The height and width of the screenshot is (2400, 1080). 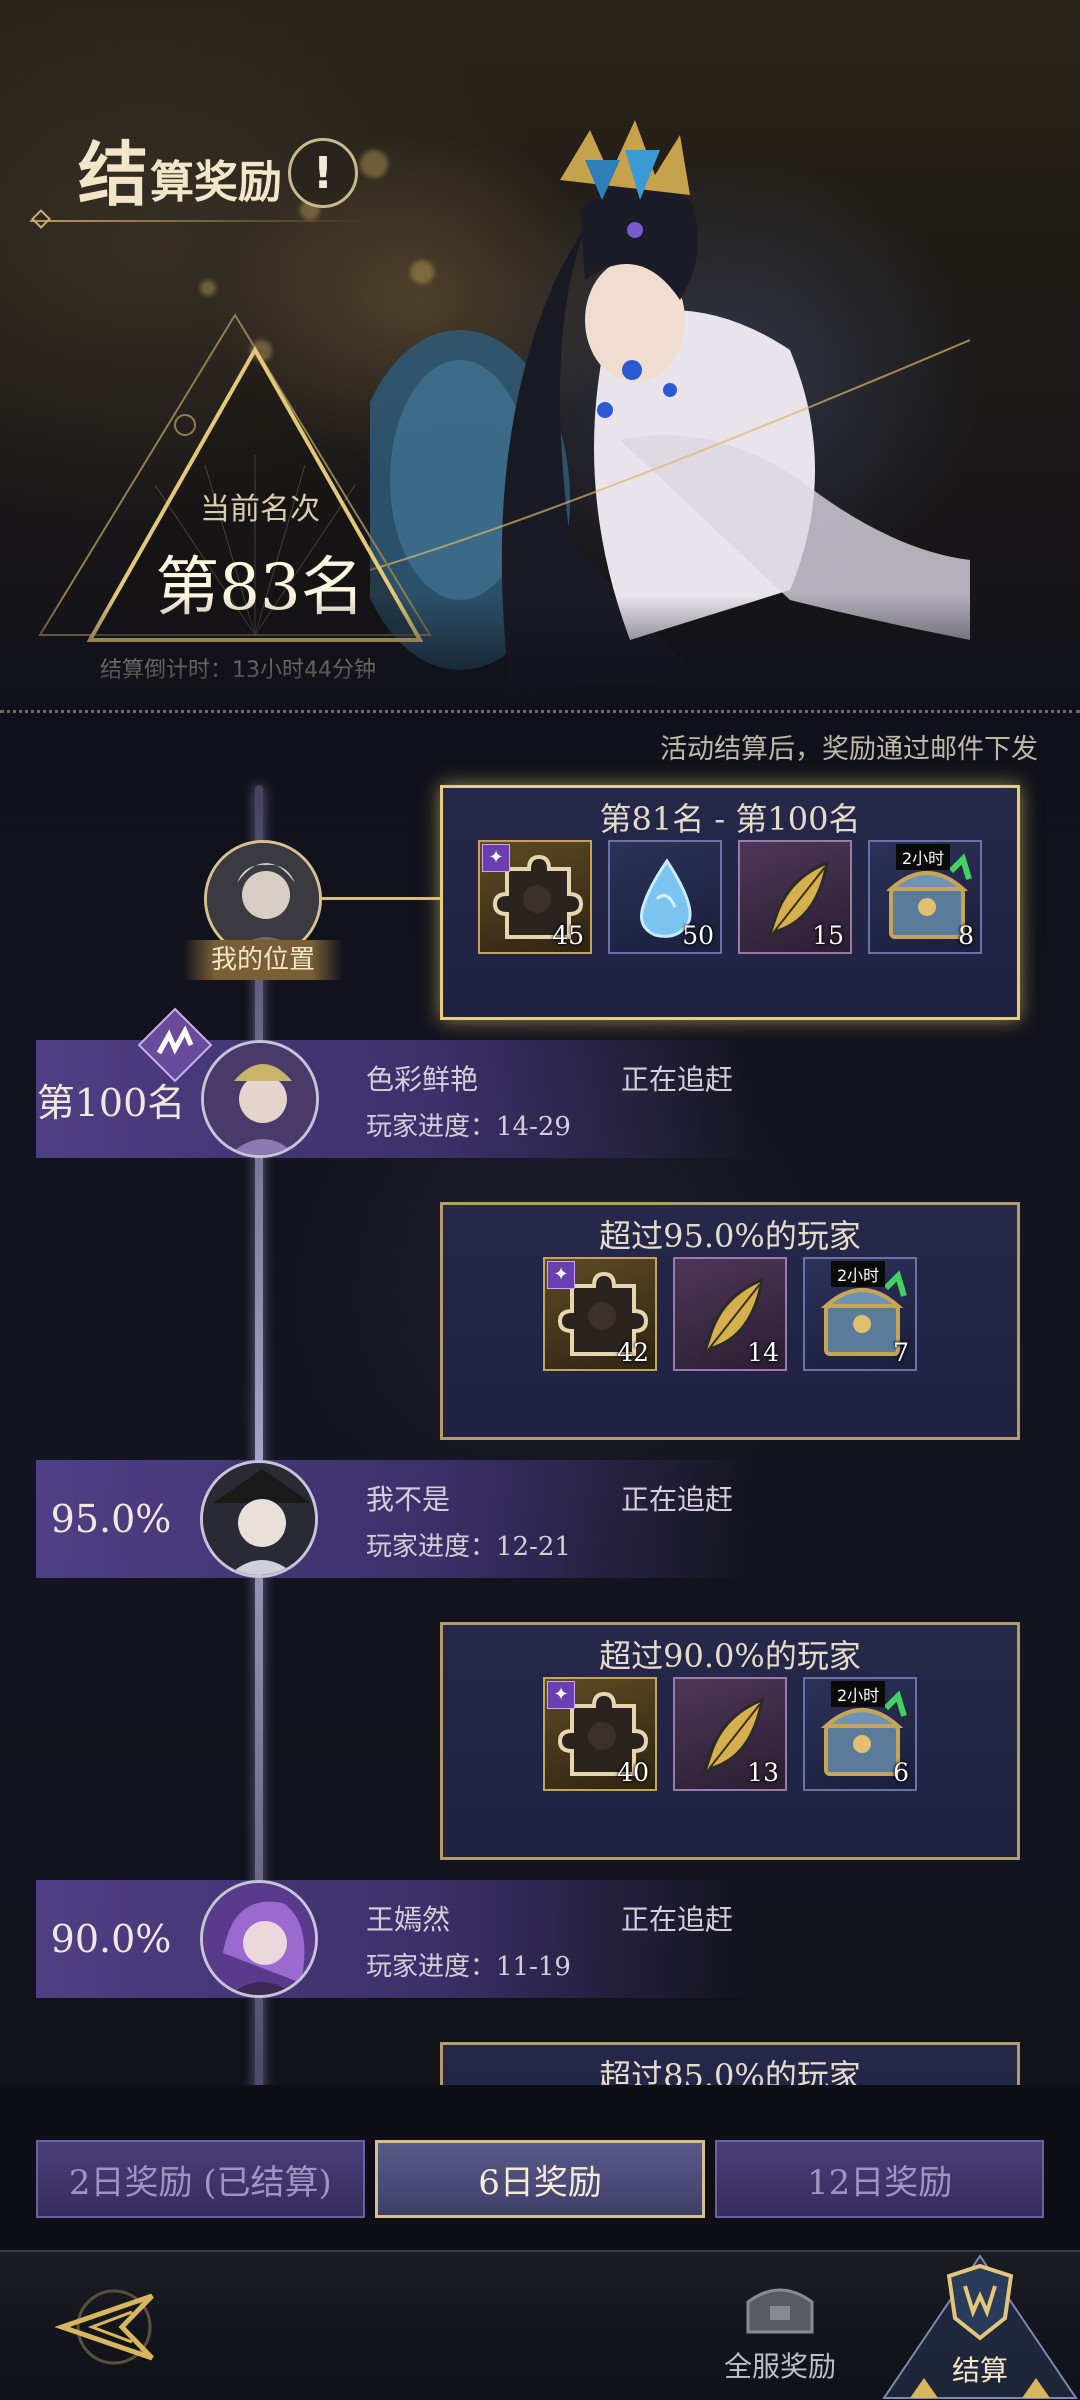 I want to click on my-position-label: 我的位置, so click(x=263, y=960).